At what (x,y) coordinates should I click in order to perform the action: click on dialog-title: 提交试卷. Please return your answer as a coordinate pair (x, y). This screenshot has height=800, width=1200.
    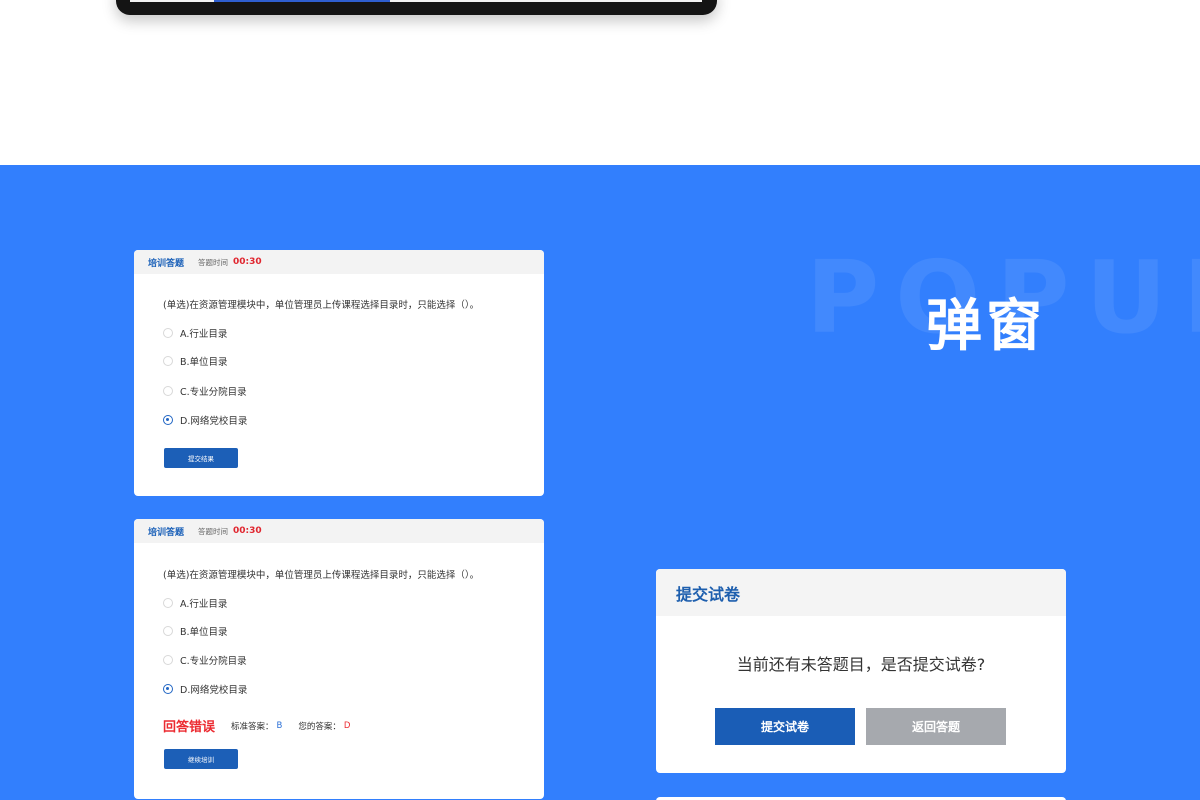
    Looking at the image, I should click on (708, 594).